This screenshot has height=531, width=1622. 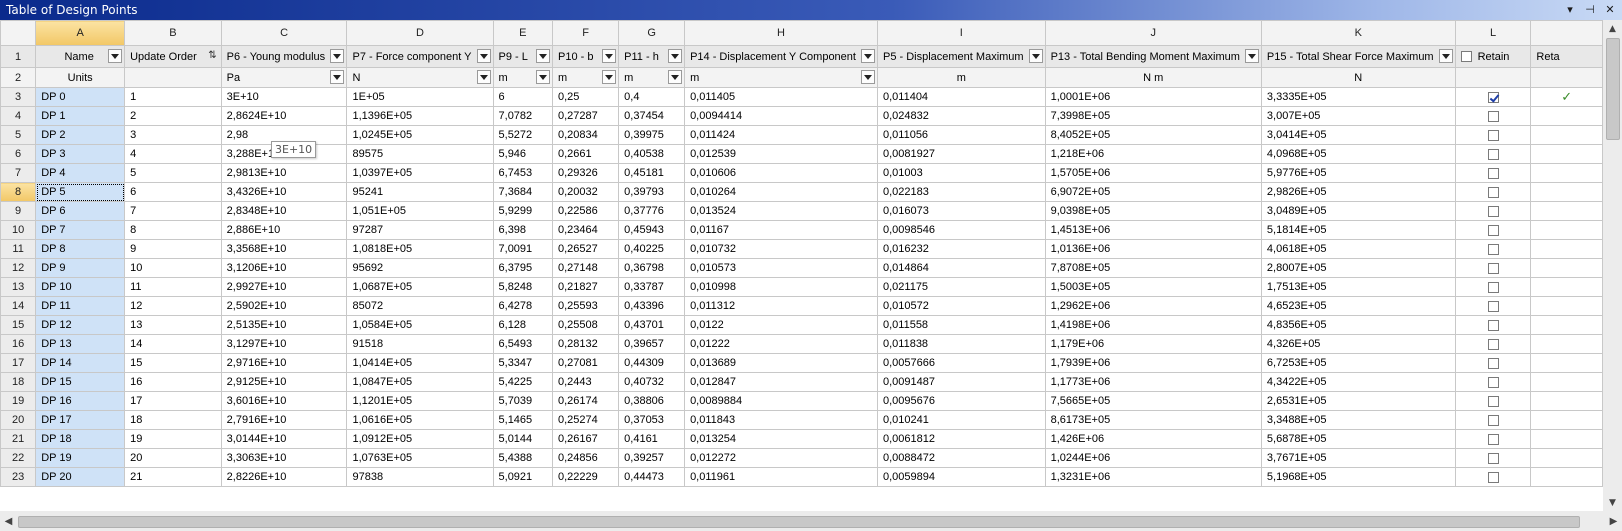 I want to click on table-cell: 0,38806, so click(x=652, y=401).